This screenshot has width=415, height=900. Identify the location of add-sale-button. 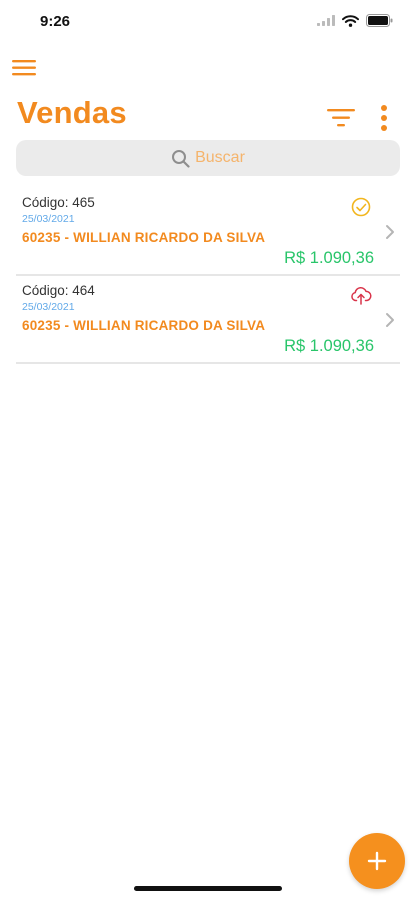
(377, 861).